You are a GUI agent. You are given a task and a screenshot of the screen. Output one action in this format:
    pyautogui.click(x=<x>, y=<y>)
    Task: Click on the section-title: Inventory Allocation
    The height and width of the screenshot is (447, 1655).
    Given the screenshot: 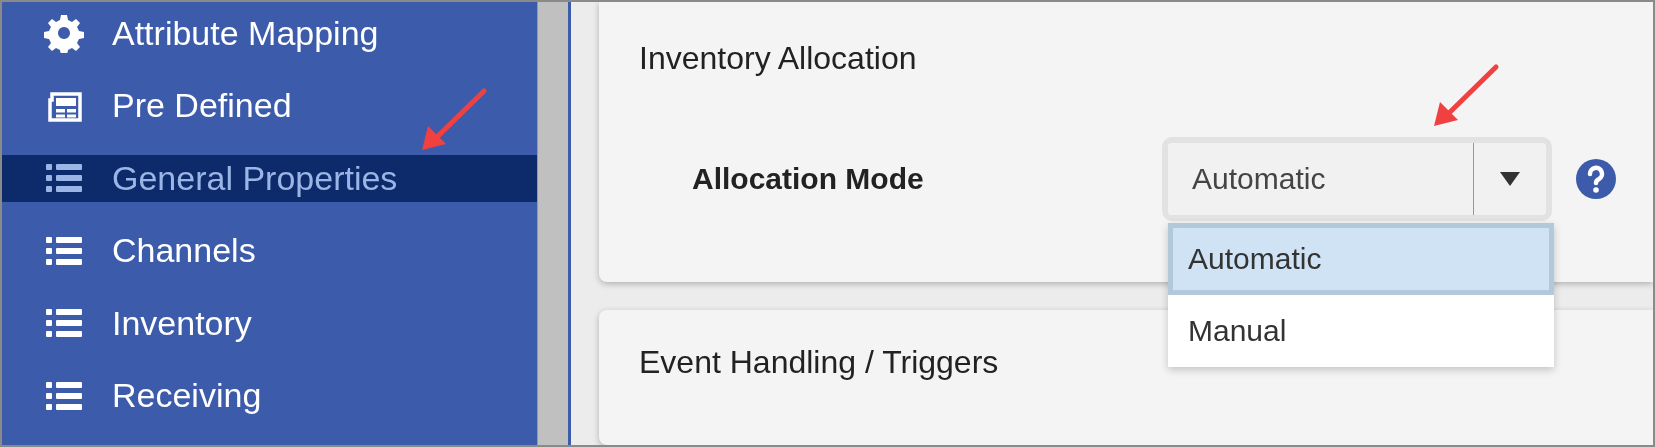 What is the action you would take?
    pyautogui.click(x=778, y=58)
    